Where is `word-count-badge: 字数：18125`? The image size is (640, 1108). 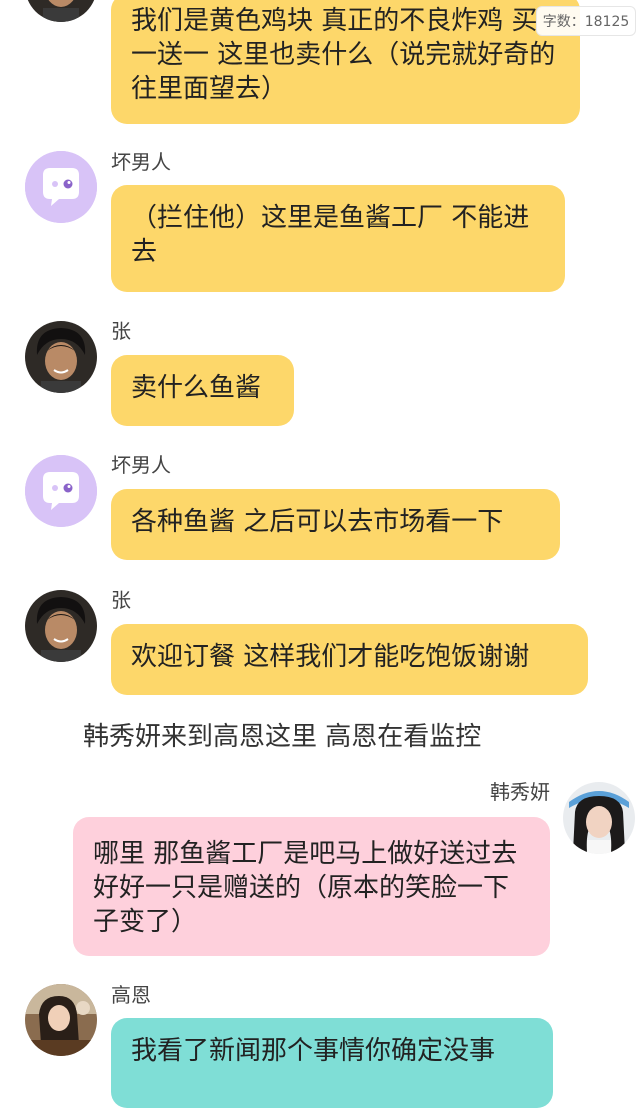
word-count-badge: 字数：18125 is located at coordinates (586, 21).